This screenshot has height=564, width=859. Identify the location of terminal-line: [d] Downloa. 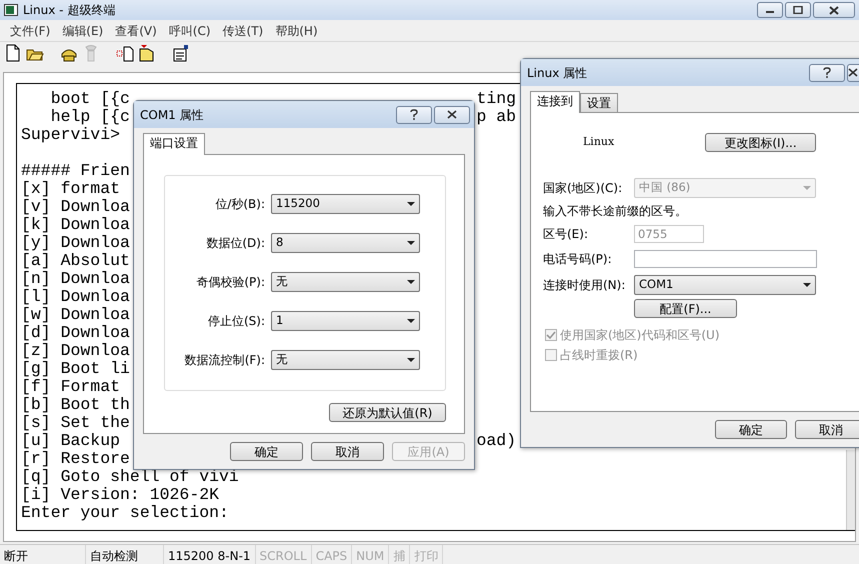
(75, 333).